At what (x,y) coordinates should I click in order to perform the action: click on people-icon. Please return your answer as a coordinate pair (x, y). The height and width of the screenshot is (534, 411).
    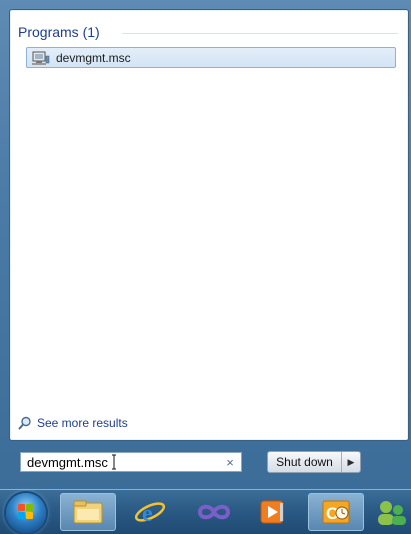
    Looking at the image, I should click on (391, 513).